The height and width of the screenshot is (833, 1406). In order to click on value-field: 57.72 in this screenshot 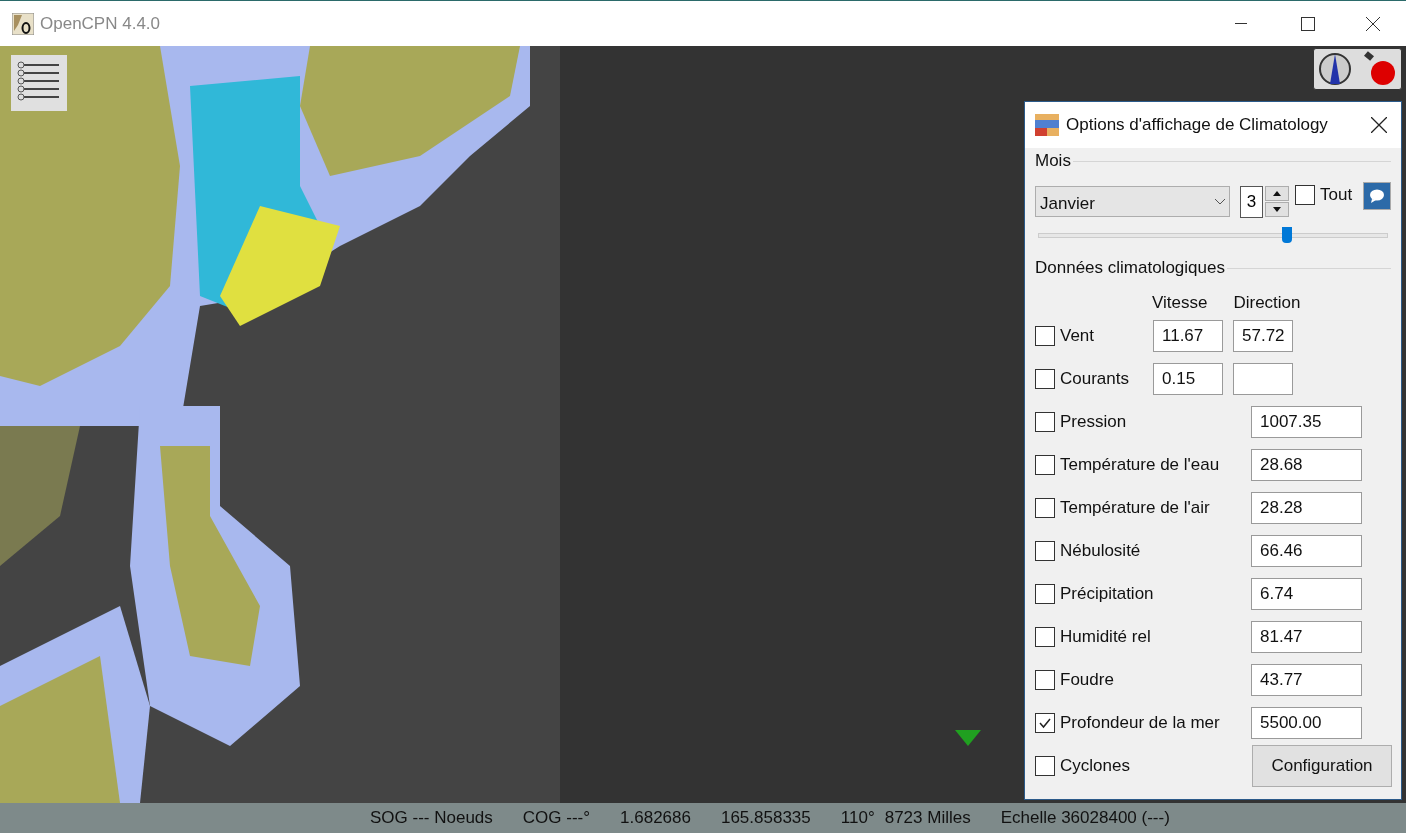, I will do `click(1263, 335)`.